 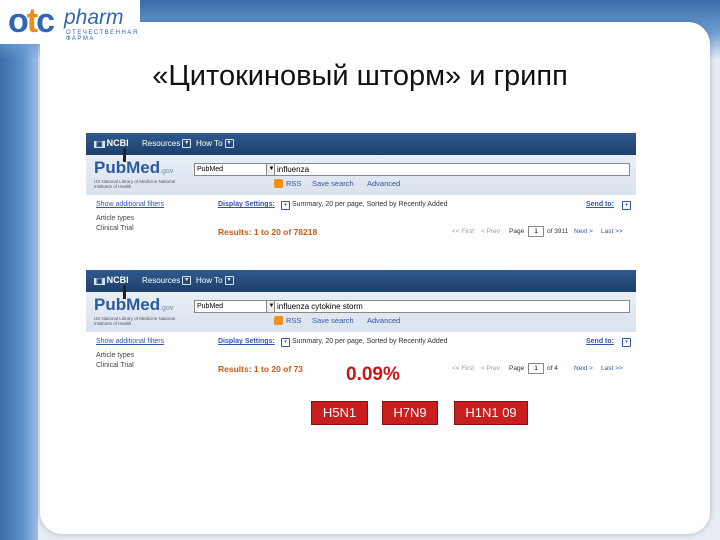 What do you see at coordinates (491, 413) in the screenshot?
I see `strain-badge-h1n1: H1N1 09` at bounding box center [491, 413].